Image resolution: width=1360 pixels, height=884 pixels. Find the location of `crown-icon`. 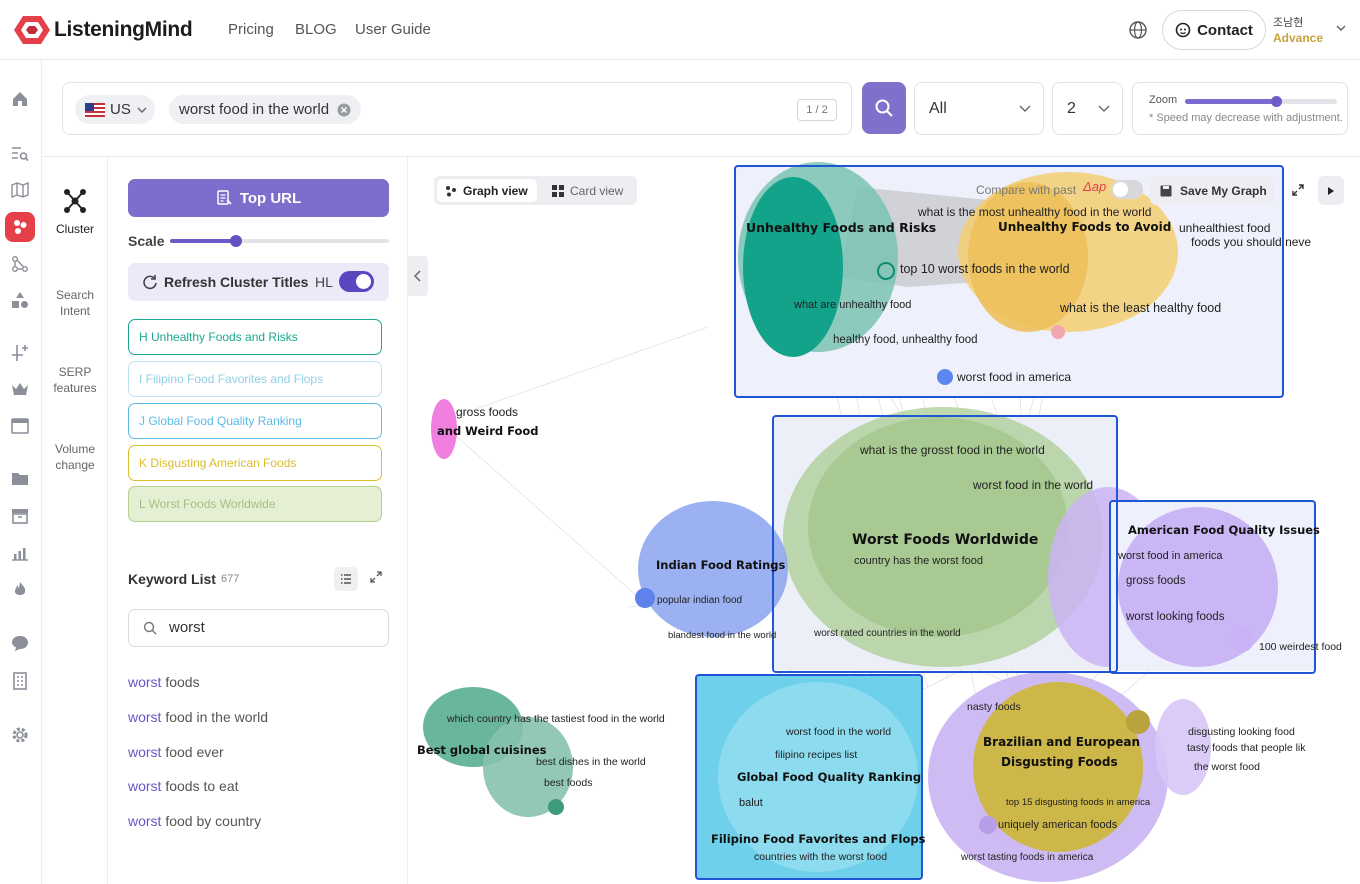

crown-icon is located at coordinates (20, 389).